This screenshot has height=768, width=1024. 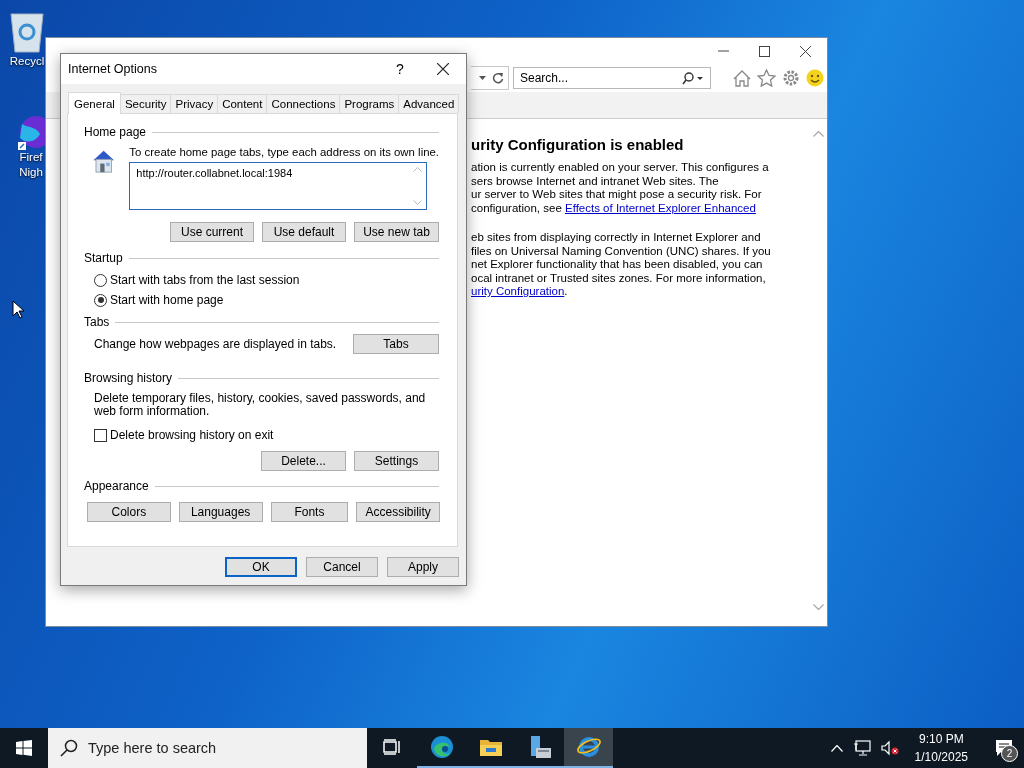 I want to click on notifications-button: 2, so click(x=1004, y=748).